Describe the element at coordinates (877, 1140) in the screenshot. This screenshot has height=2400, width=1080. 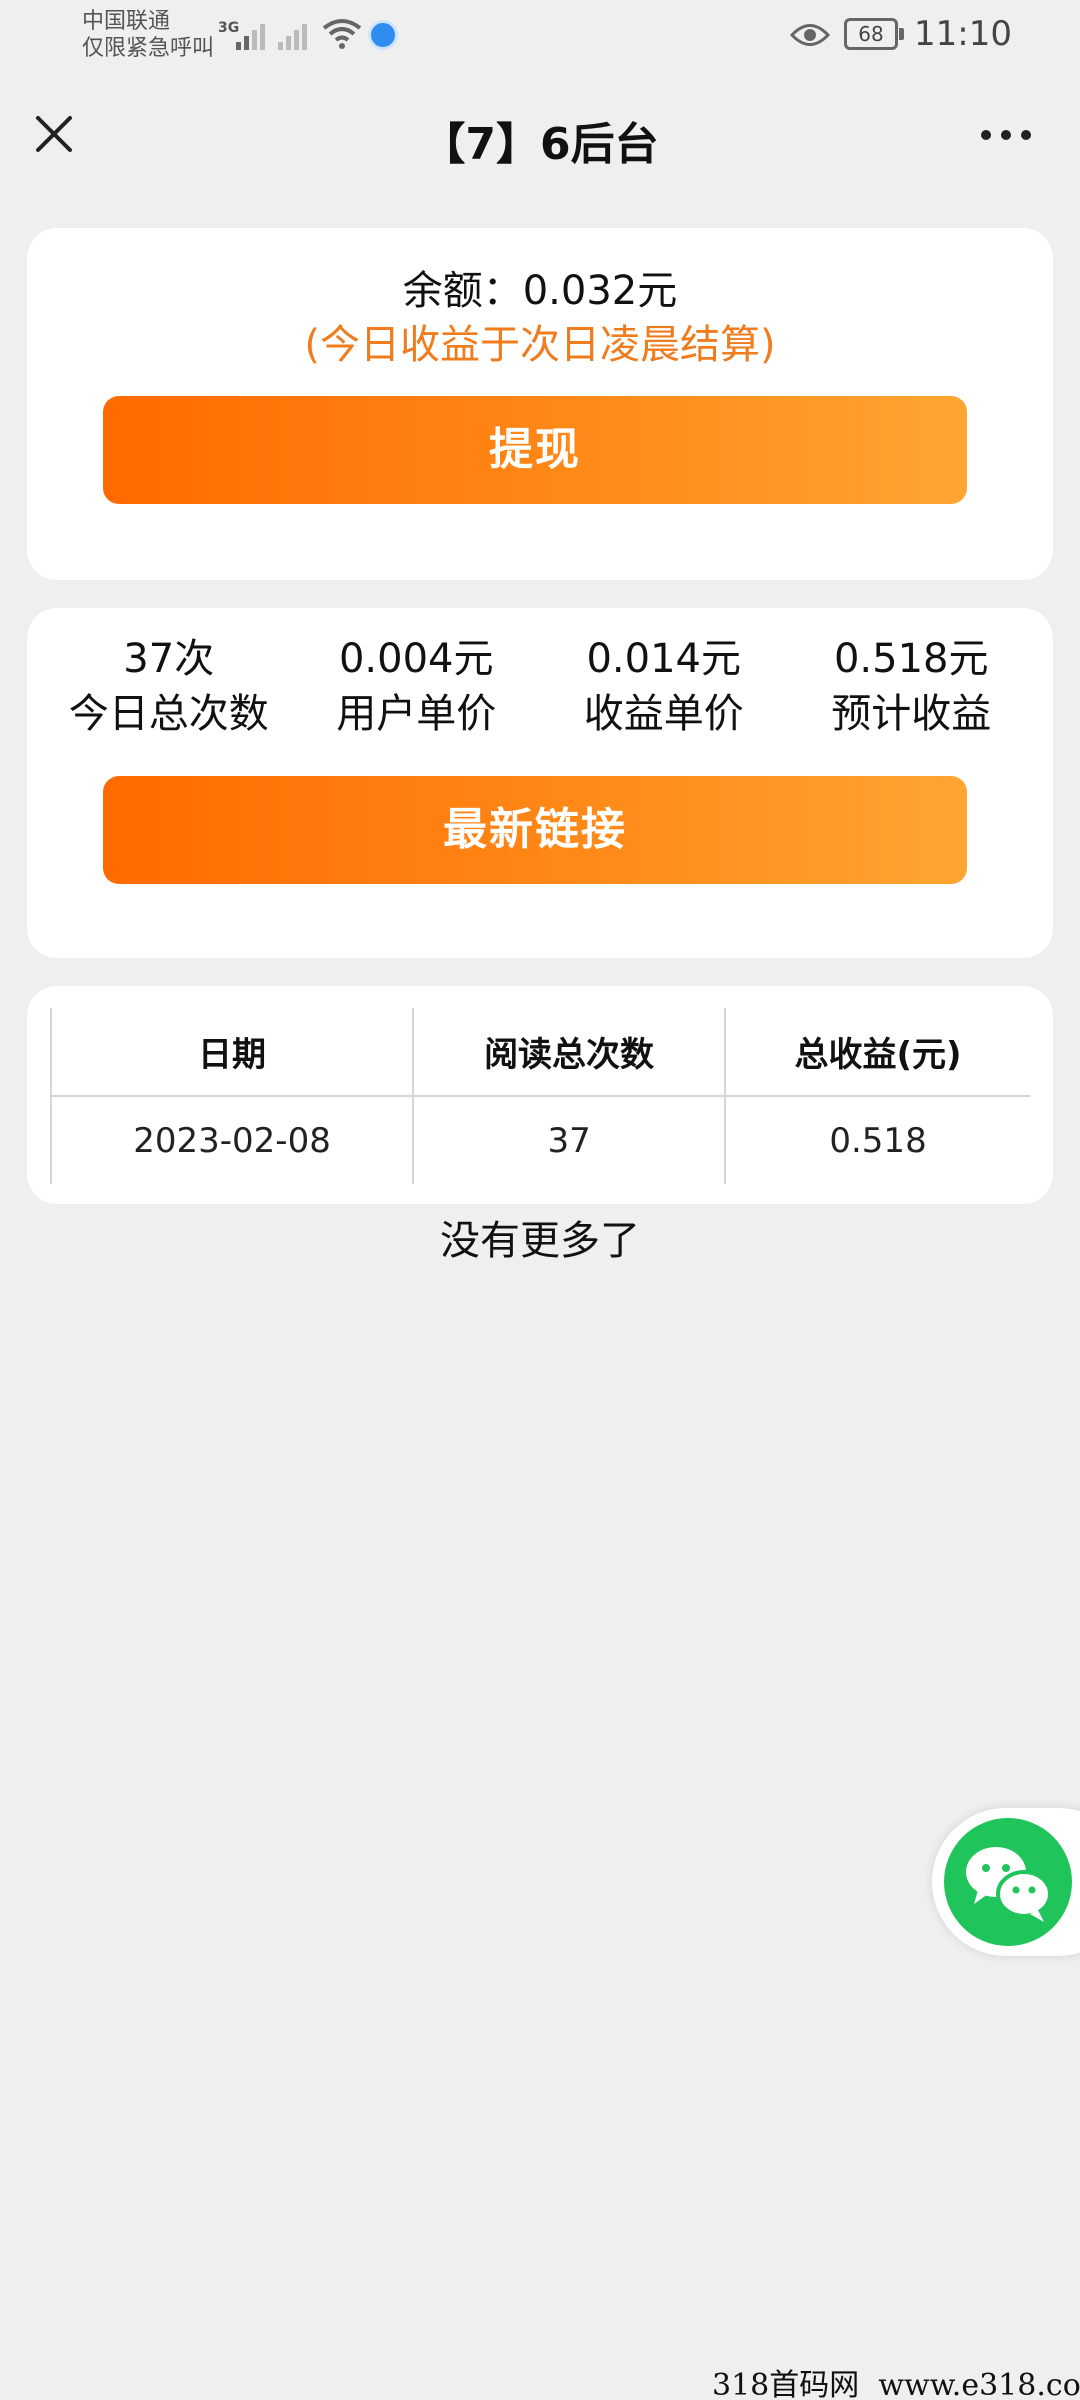
I see `cell-income: 0.518` at that location.